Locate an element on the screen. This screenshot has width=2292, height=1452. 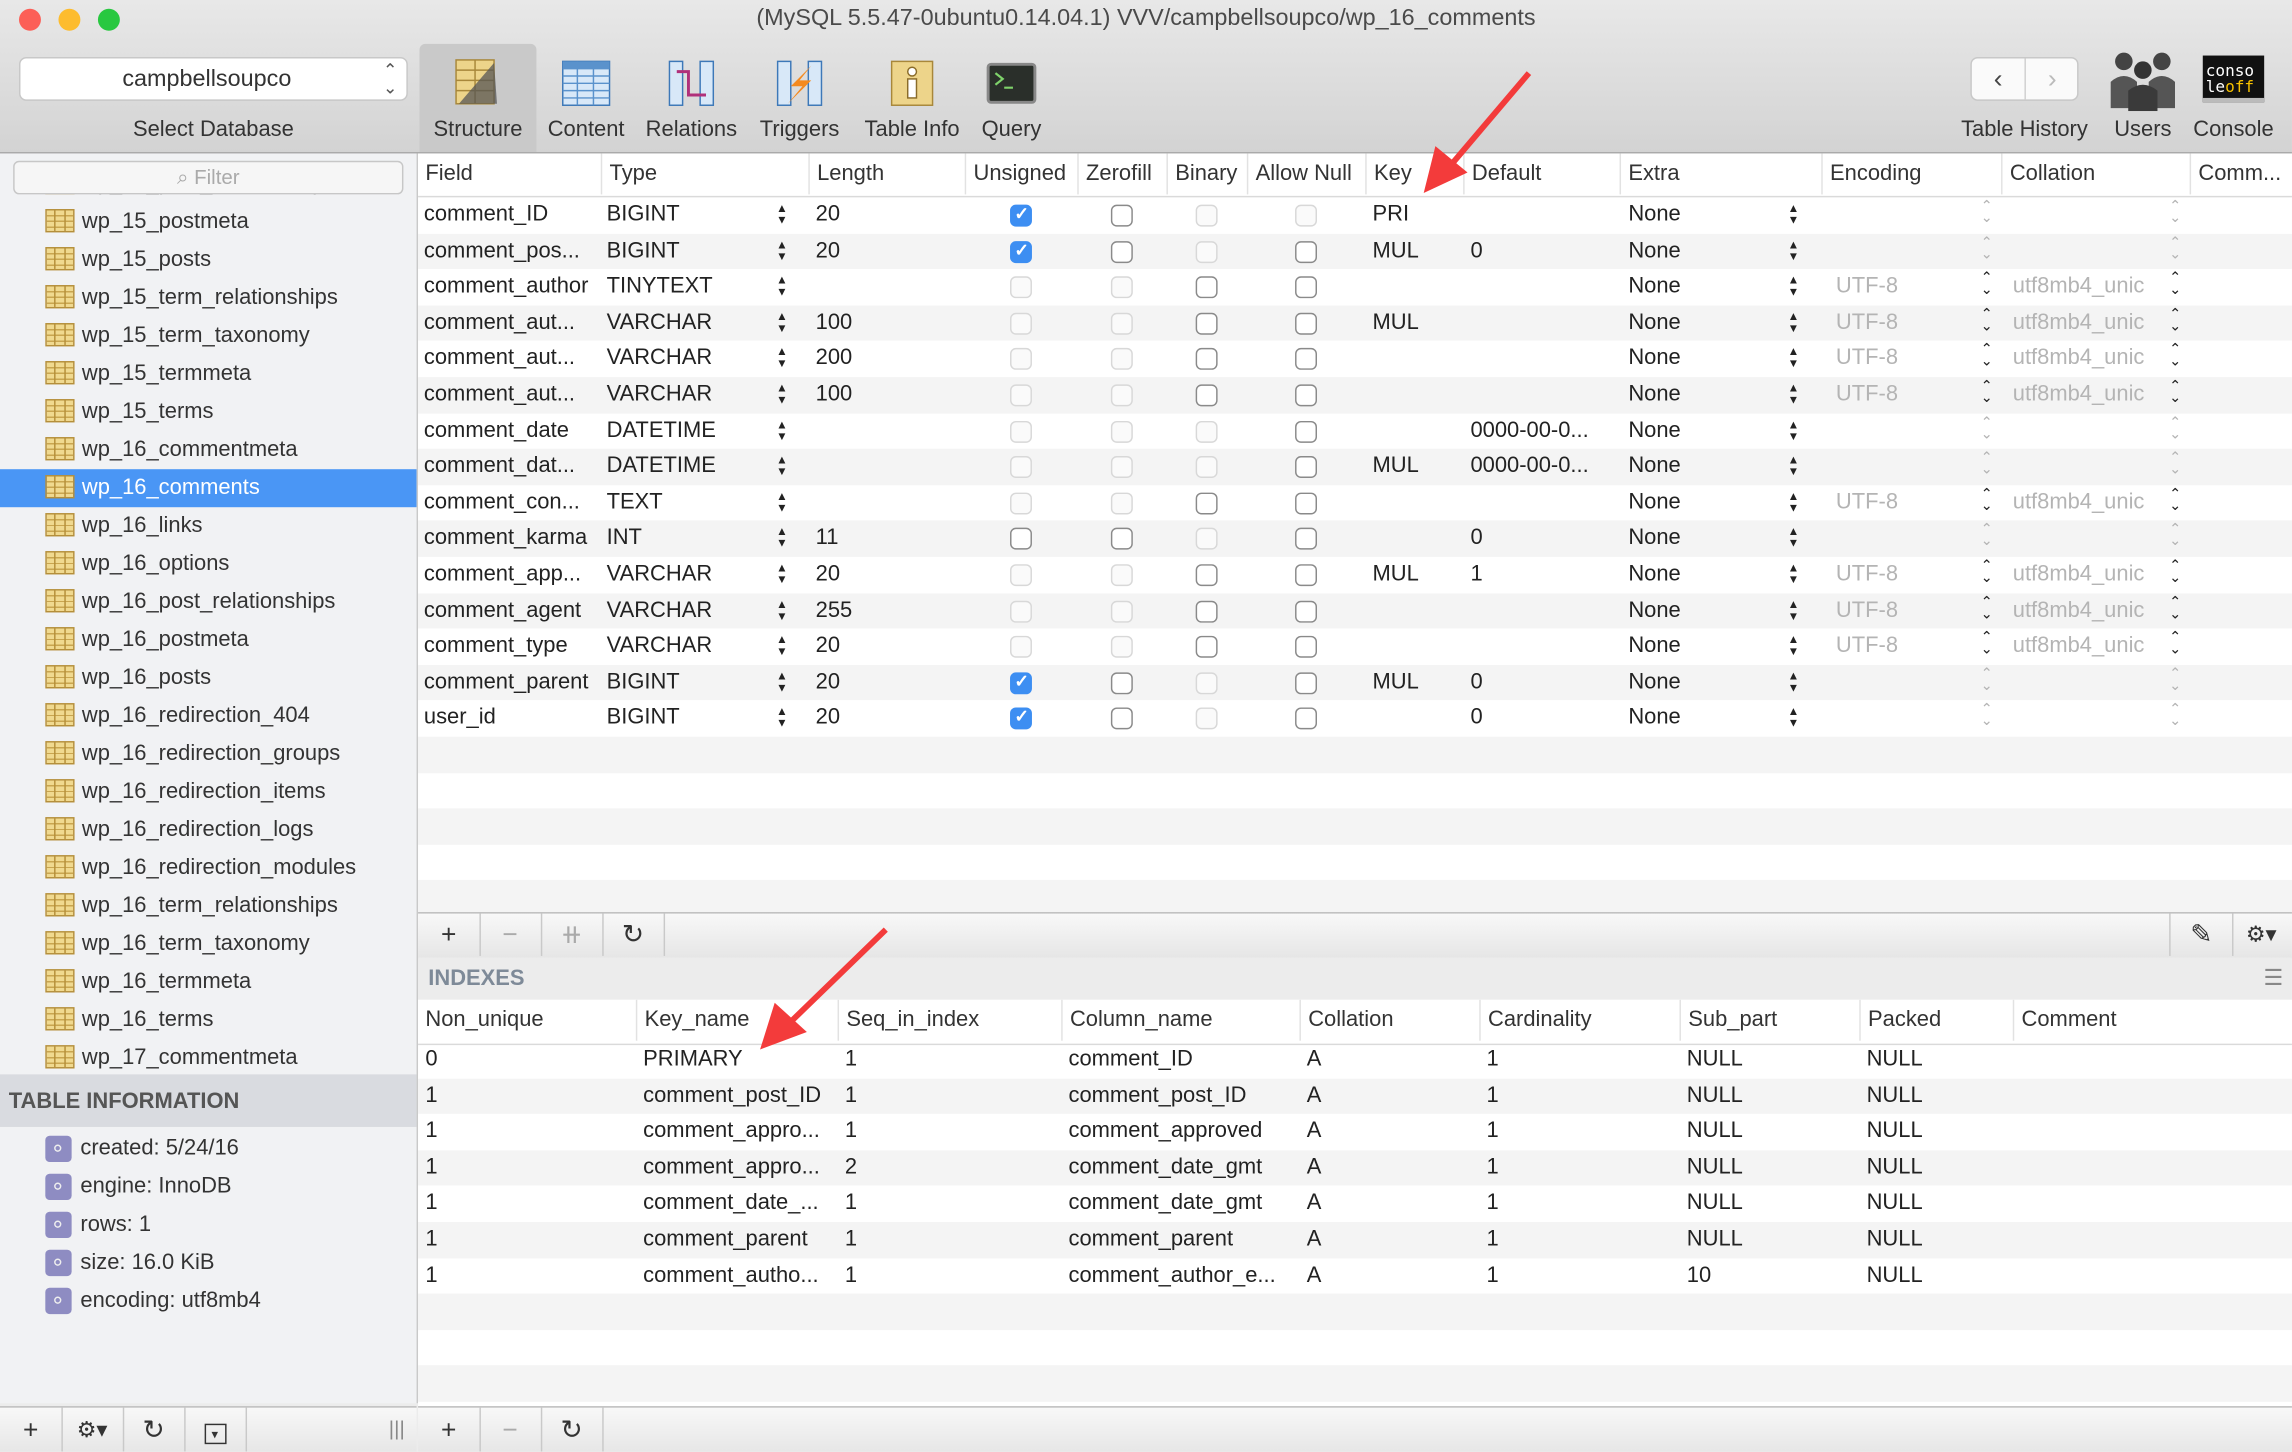
add-field-button: + is located at coordinates (449, 934).